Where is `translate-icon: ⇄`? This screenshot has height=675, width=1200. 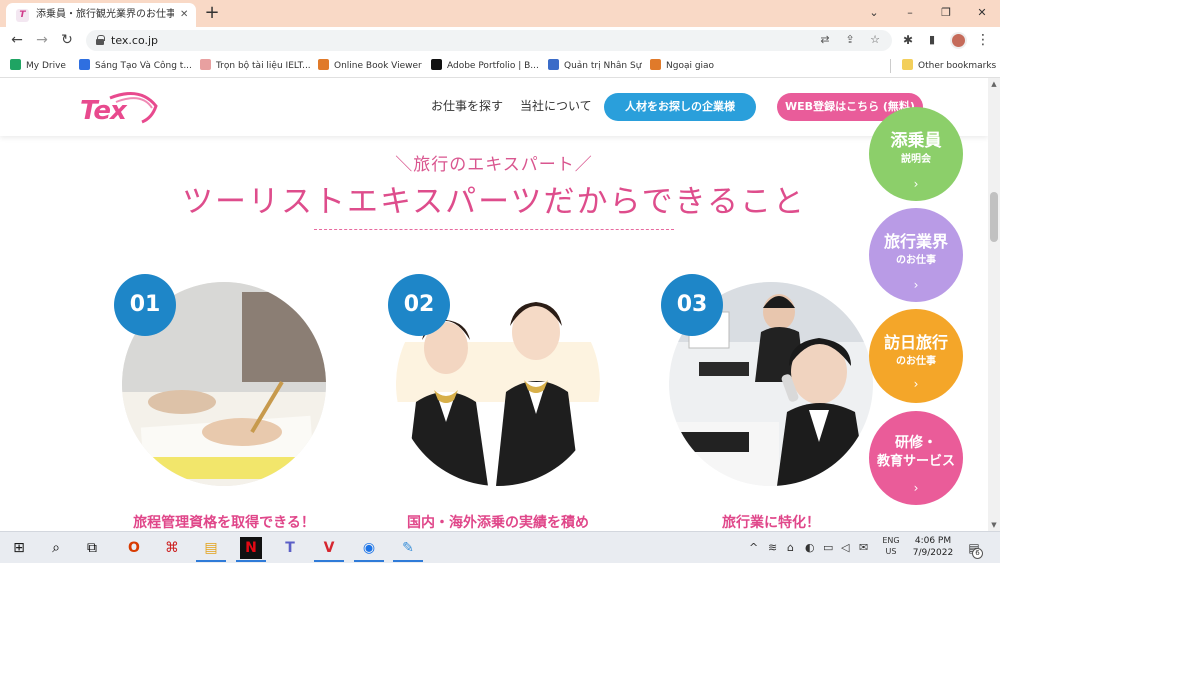 translate-icon: ⇄ is located at coordinates (825, 40).